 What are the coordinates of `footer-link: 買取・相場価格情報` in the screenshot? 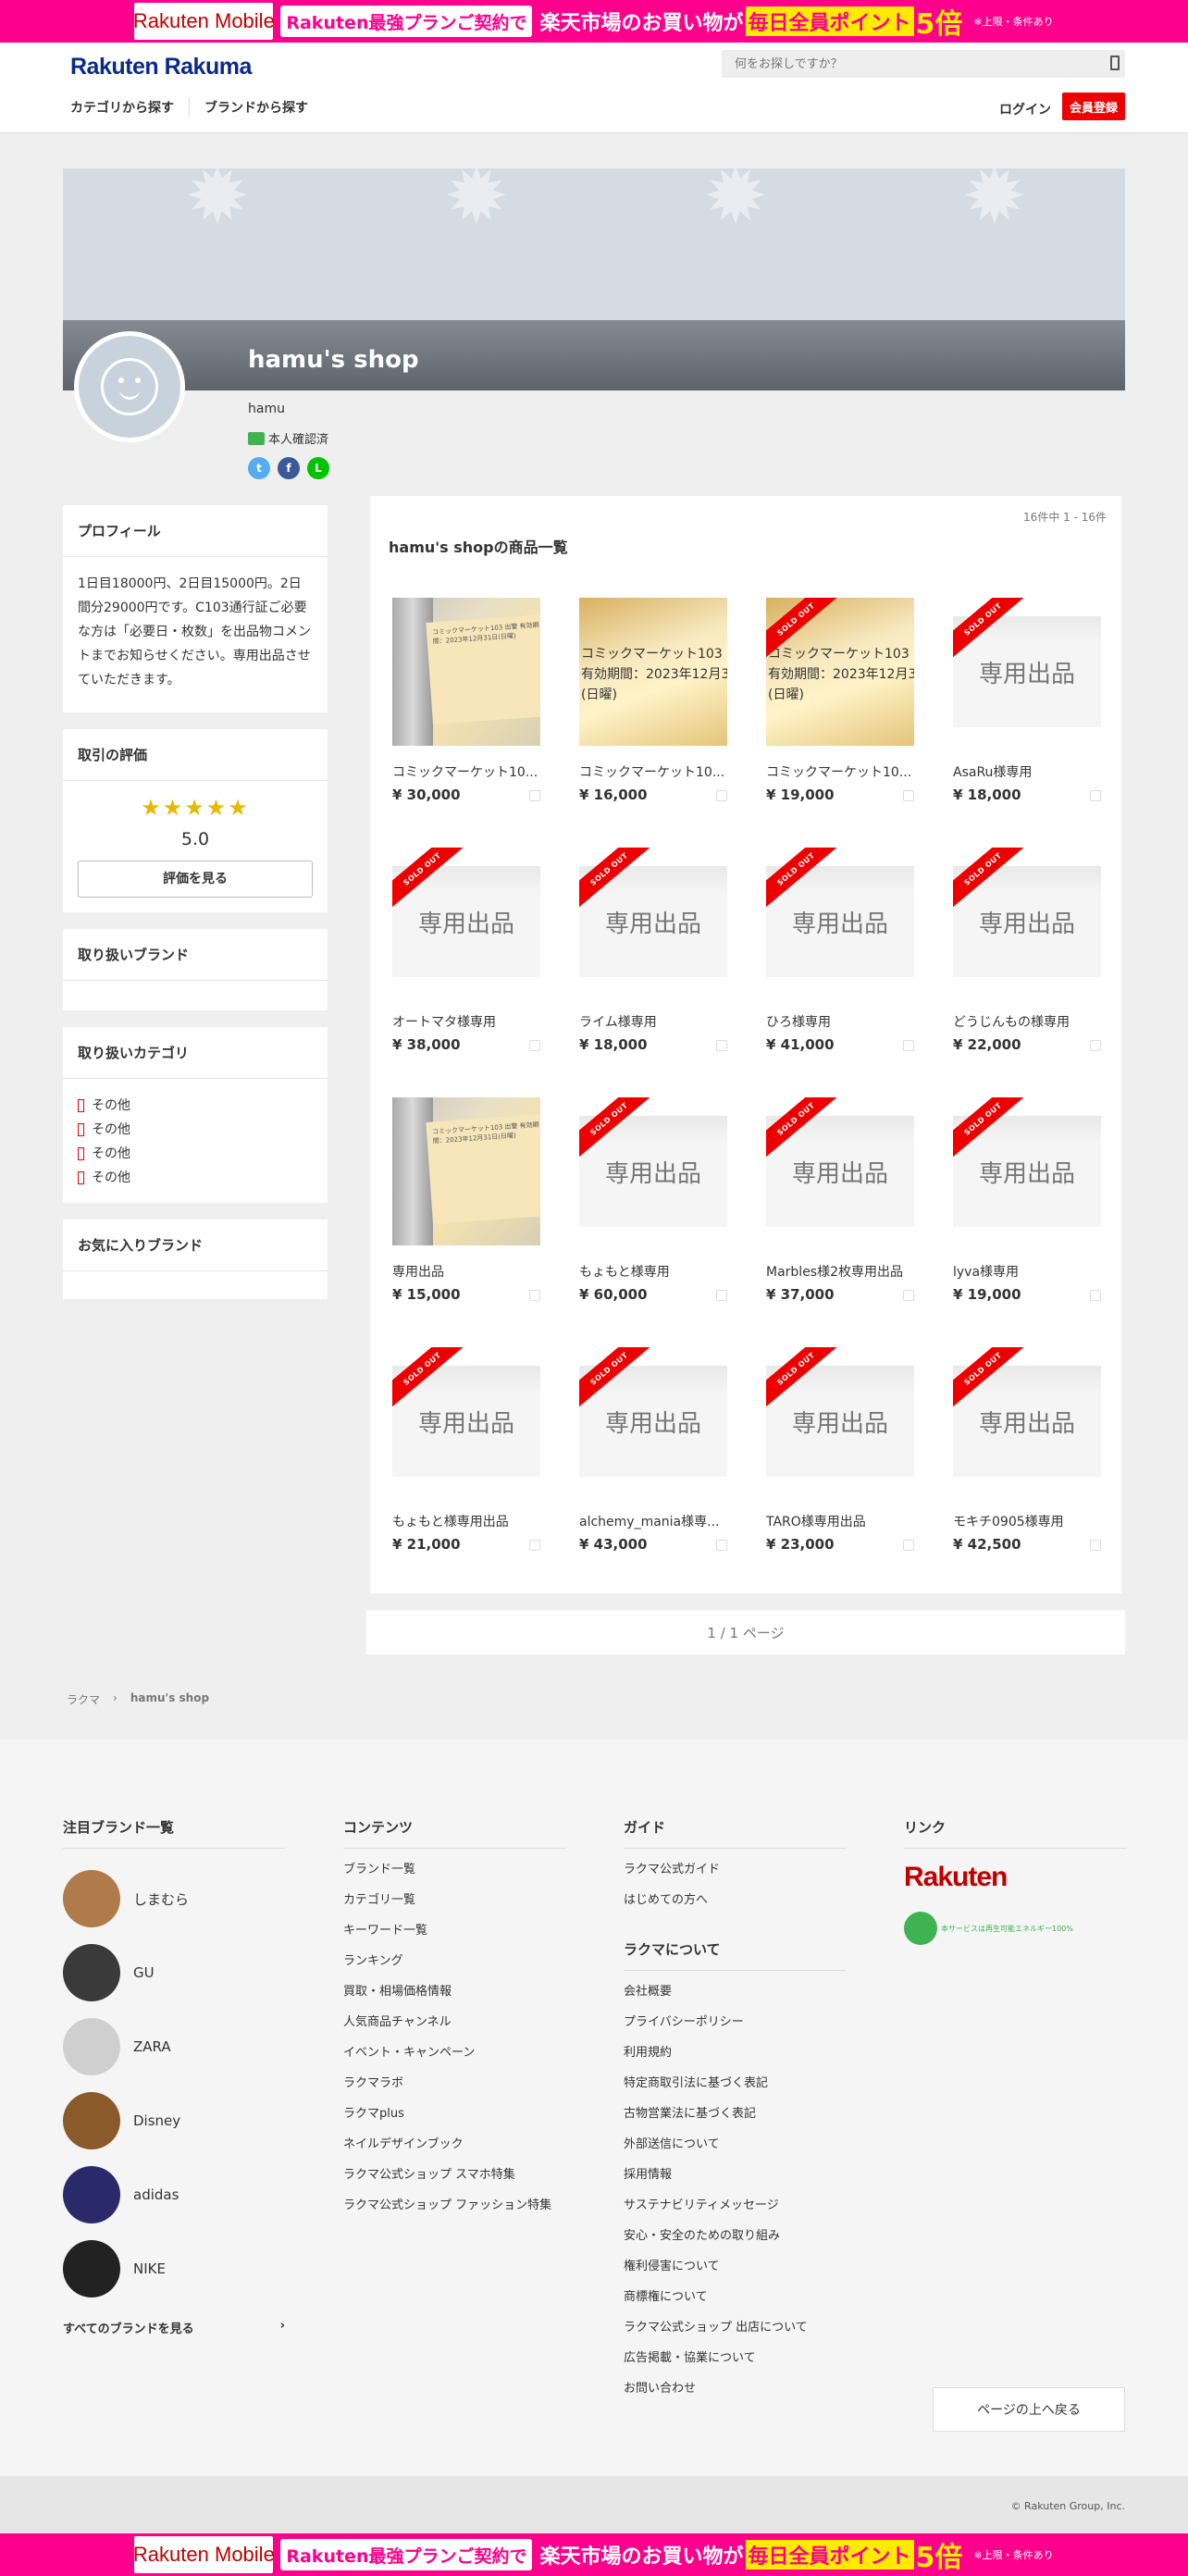 It's located at (454, 1999).